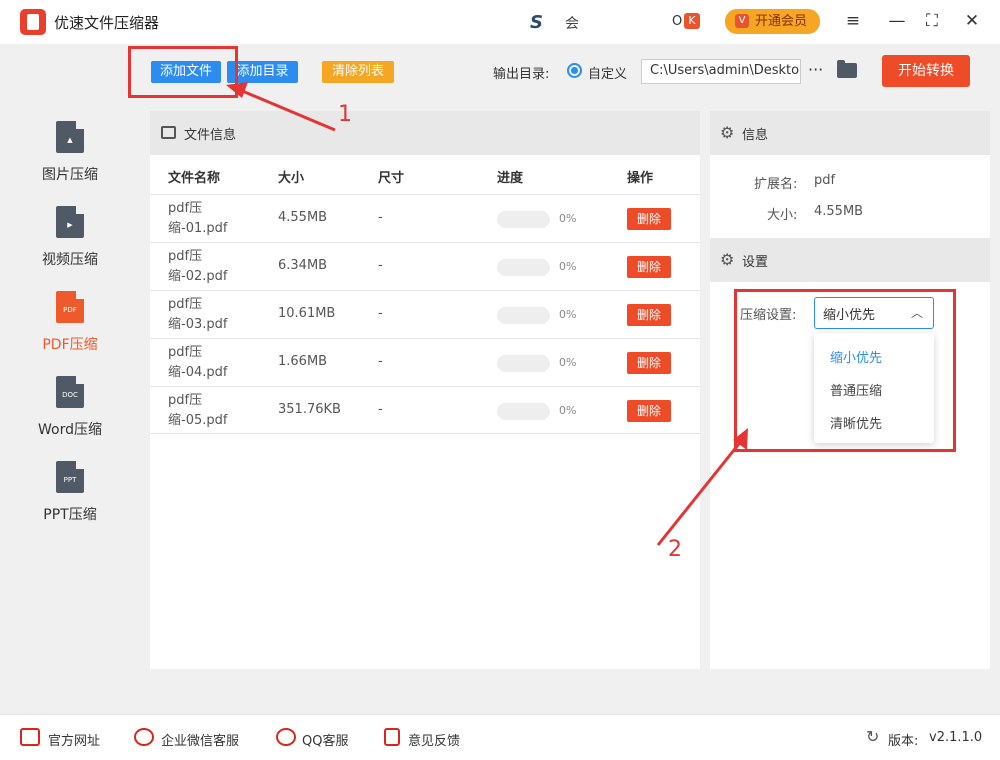 This screenshot has width=1000, height=760. What do you see at coordinates (510, 178) in the screenshot?
I see `col-header-progress: 进度` at bounding box center [510, 178].